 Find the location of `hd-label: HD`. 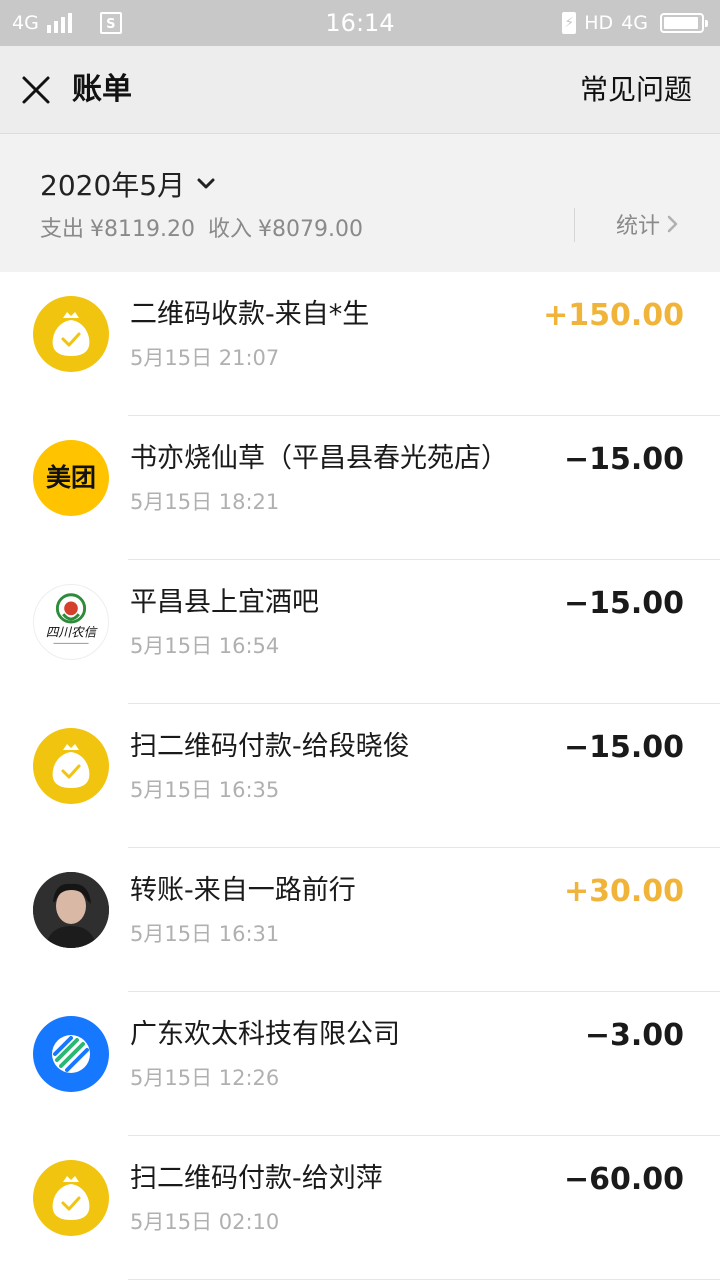

hd-label: HD is located at coordinates (599, 23).